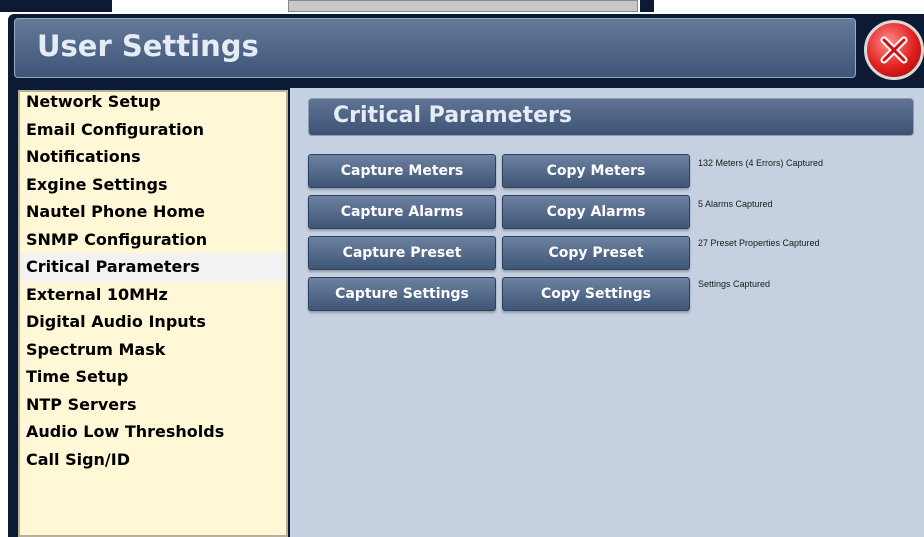  I want to click on sidebar-item-external-10mhz: External 10MHz, so click(153, 295).